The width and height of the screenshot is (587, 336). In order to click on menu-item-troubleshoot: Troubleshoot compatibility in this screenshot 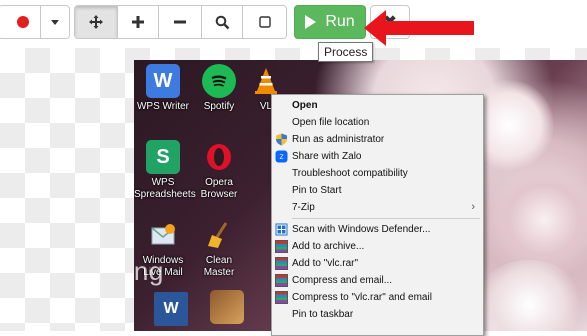, I will do `click(377, 173)`.